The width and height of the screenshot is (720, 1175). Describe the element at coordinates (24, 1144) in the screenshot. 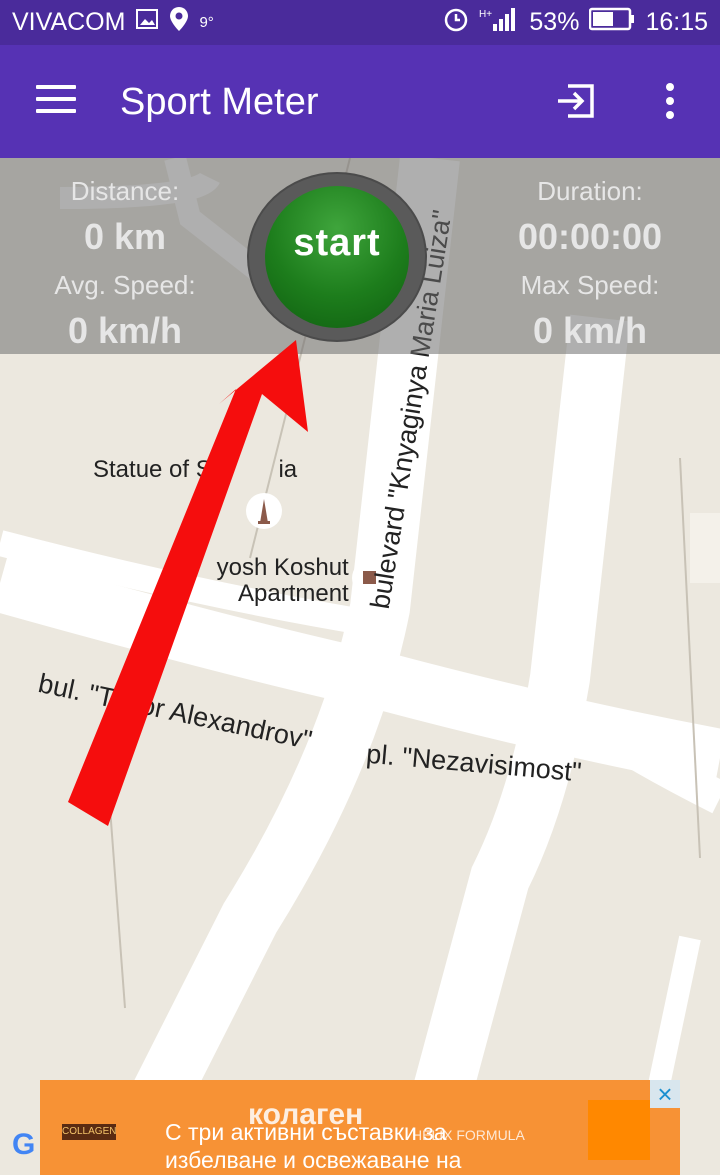

I see `google-logo: G` at that location.